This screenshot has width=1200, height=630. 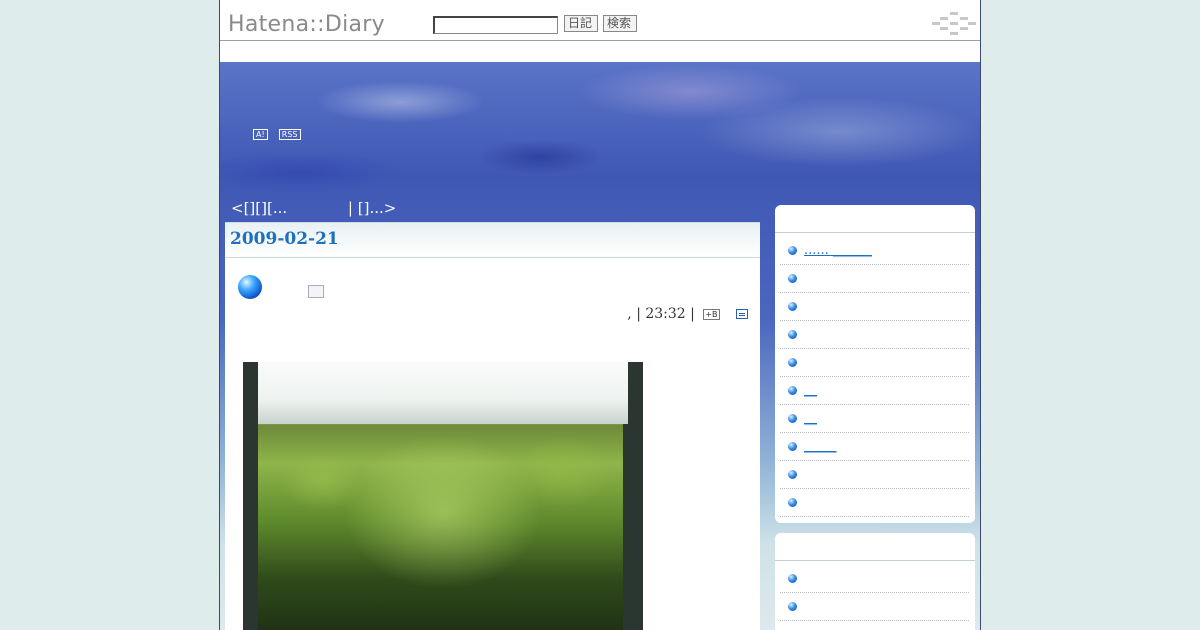 What do you see at coordinates (443, 496) in the screenshot?
I see `aquarium-photo` at bounding box center [443, 496].